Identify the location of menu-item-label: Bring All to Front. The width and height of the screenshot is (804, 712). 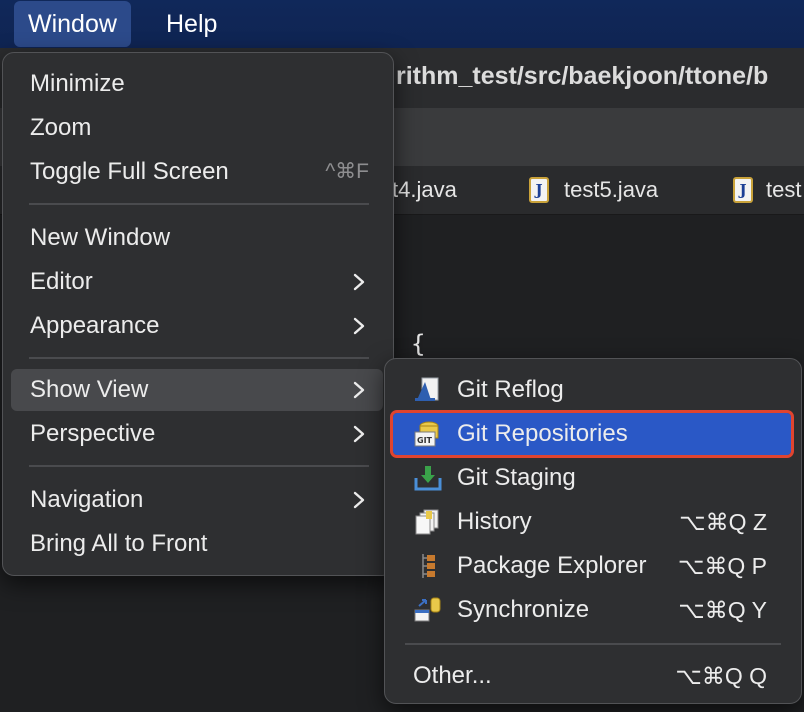
(119, 543).